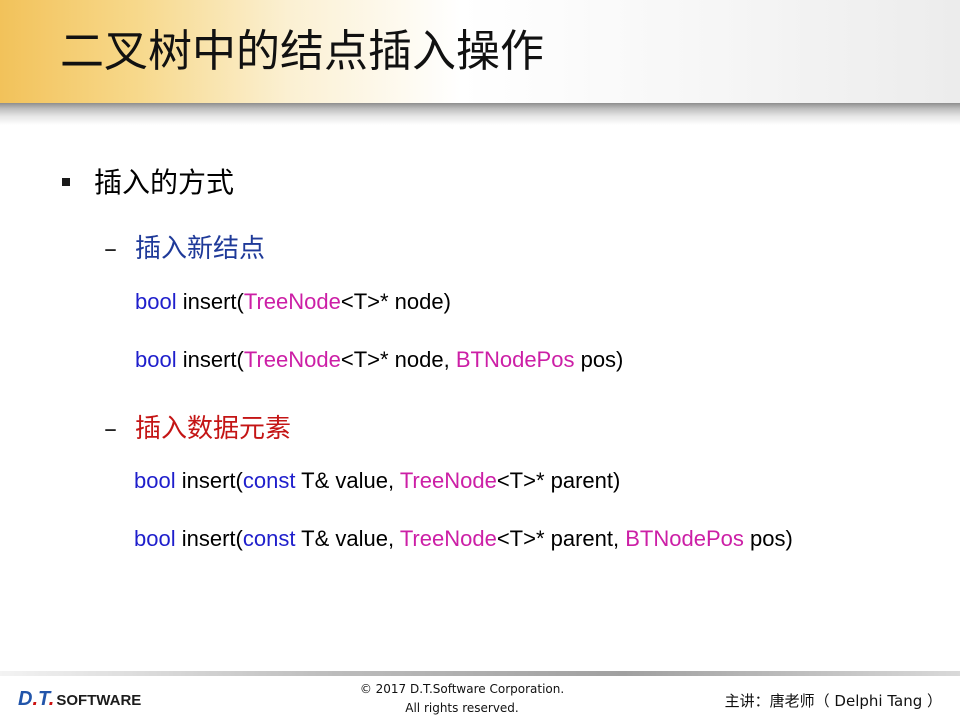 The width and height of the screenshot is (960, 720). I want to click on subheading-insert-node: 插入新结点, so click(200, 249).